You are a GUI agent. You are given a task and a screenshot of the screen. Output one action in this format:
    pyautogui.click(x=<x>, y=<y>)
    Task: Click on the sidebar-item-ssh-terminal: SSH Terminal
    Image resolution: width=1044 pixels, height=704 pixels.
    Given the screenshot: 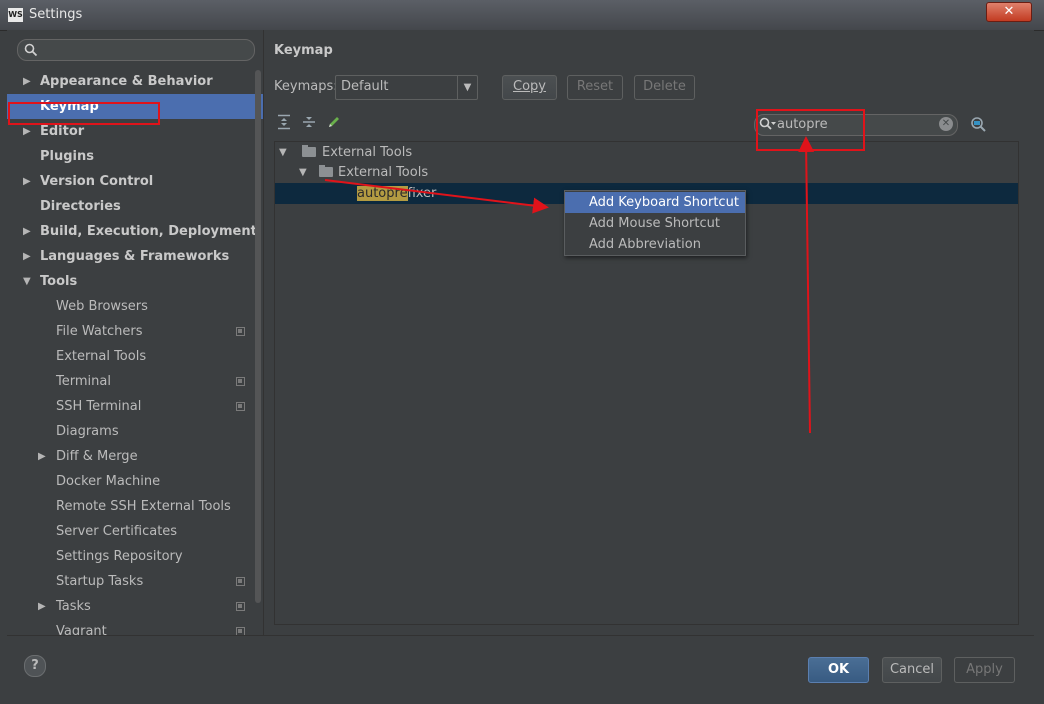 What is the action you would take?
    pyautogui.click(x=135, y=406)
    